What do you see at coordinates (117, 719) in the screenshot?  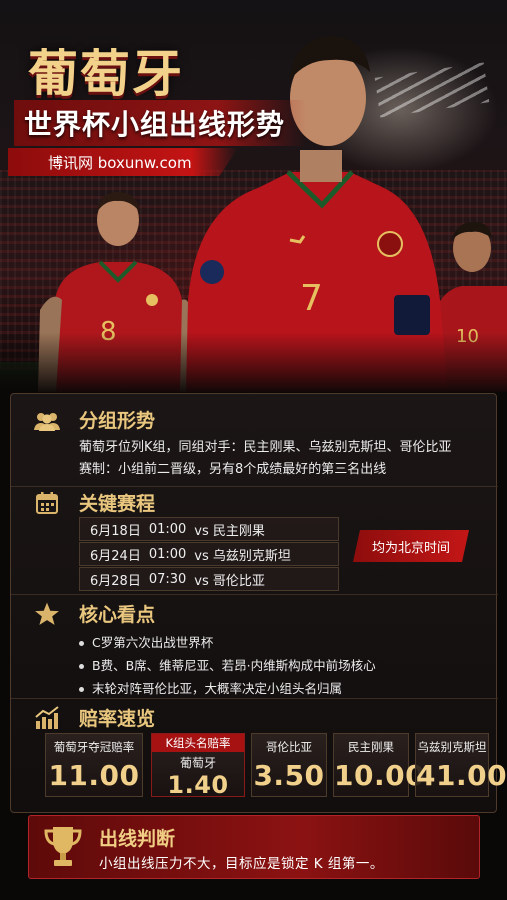 I see `odds-title: 赔率速览` at bounding box center [117, 719].